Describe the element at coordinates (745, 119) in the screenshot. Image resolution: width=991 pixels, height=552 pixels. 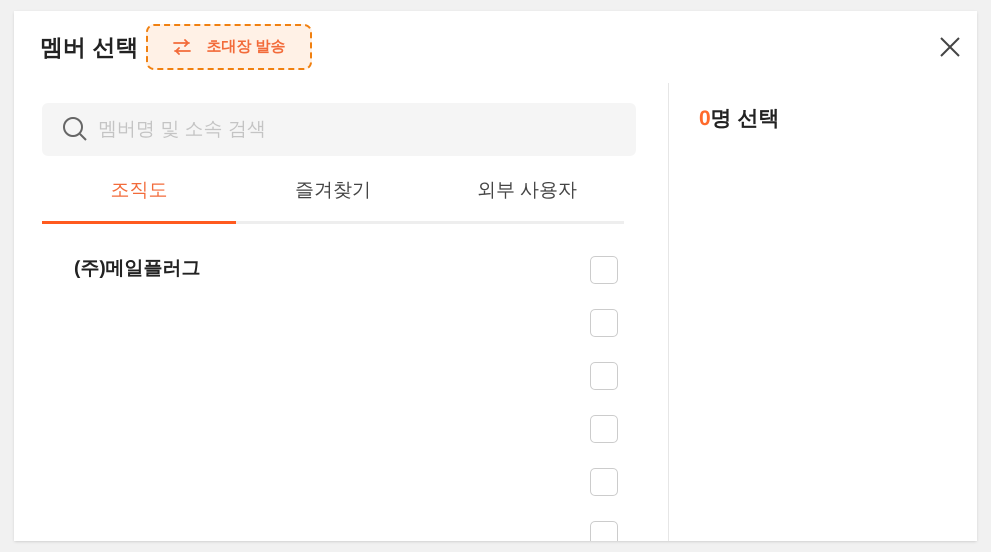
I see `selected-label: 명 선택` at that location.